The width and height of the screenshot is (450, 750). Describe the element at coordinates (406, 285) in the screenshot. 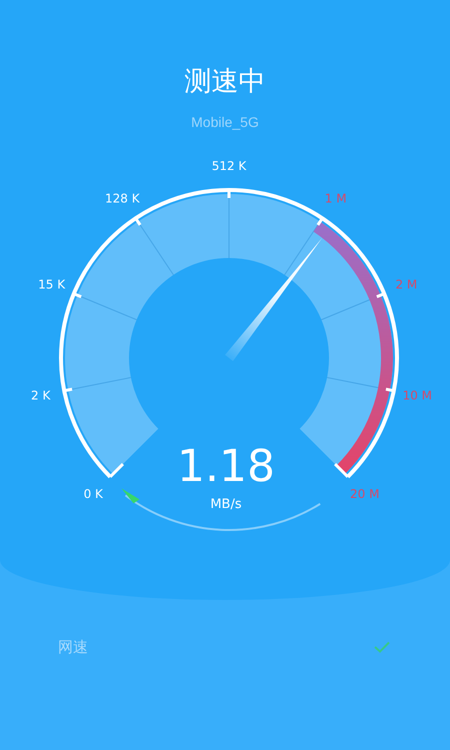

I see `scale-label: 2 M` at that location.